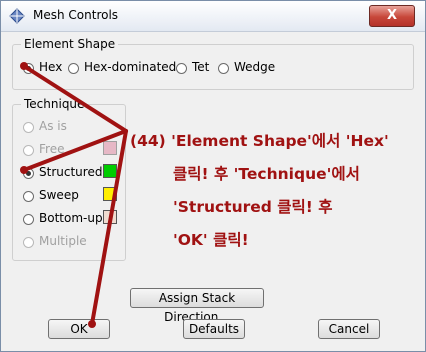  Describe the element at coordinates (259, 141) in the screenshot. I see `annotation-line-1: (44) 'Element Shape'에서 'Hex'` at that location.